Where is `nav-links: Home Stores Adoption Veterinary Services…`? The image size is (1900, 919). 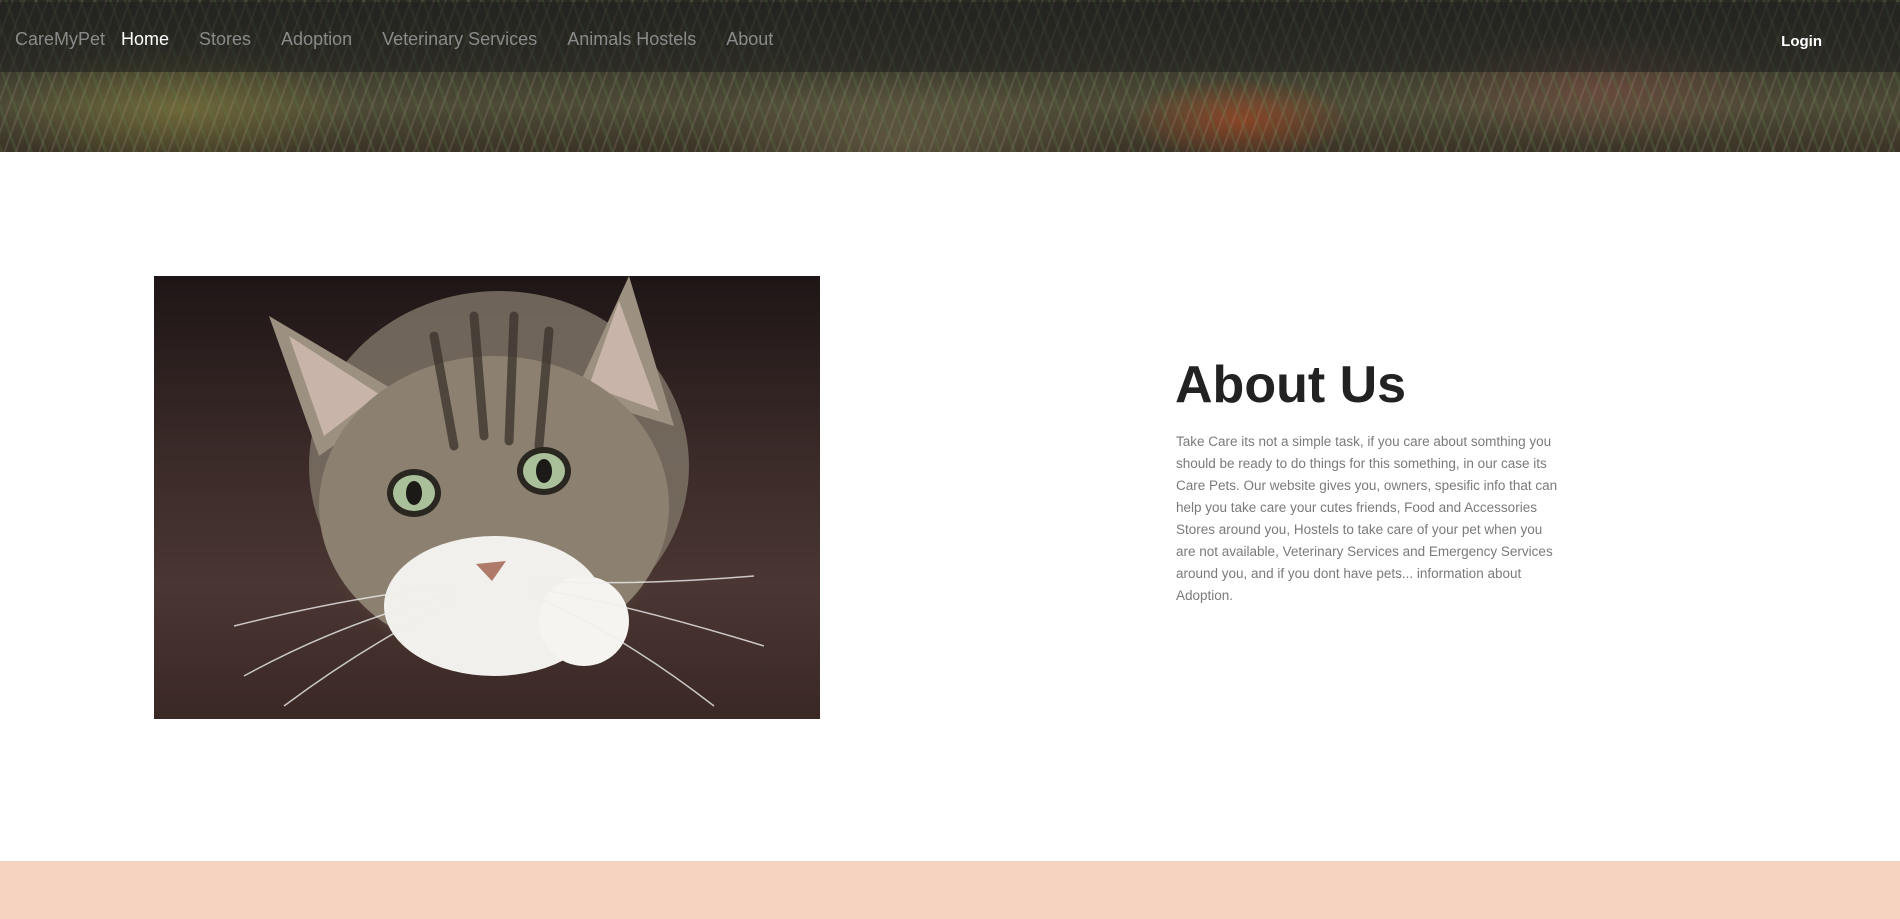 nav-links: Home Stores Adoption Veterinary Services… is located at coordinates (462, 39).